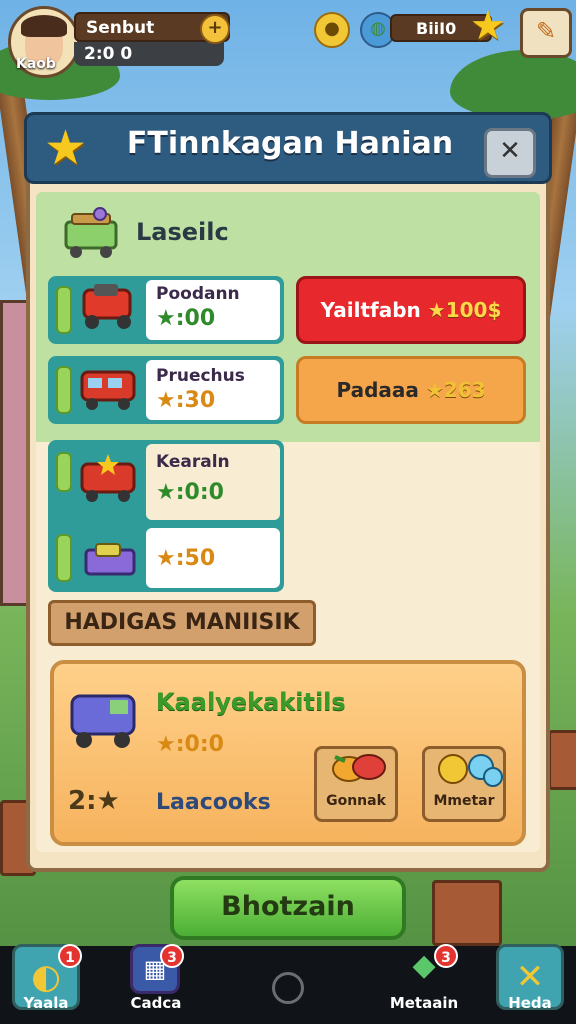 This screenshot has height=1024, width=576. What do you see at coordinates (288, 908) in the screenshot?
I see `confirm-button: Bhotzain` at bounding box center [288, 908].